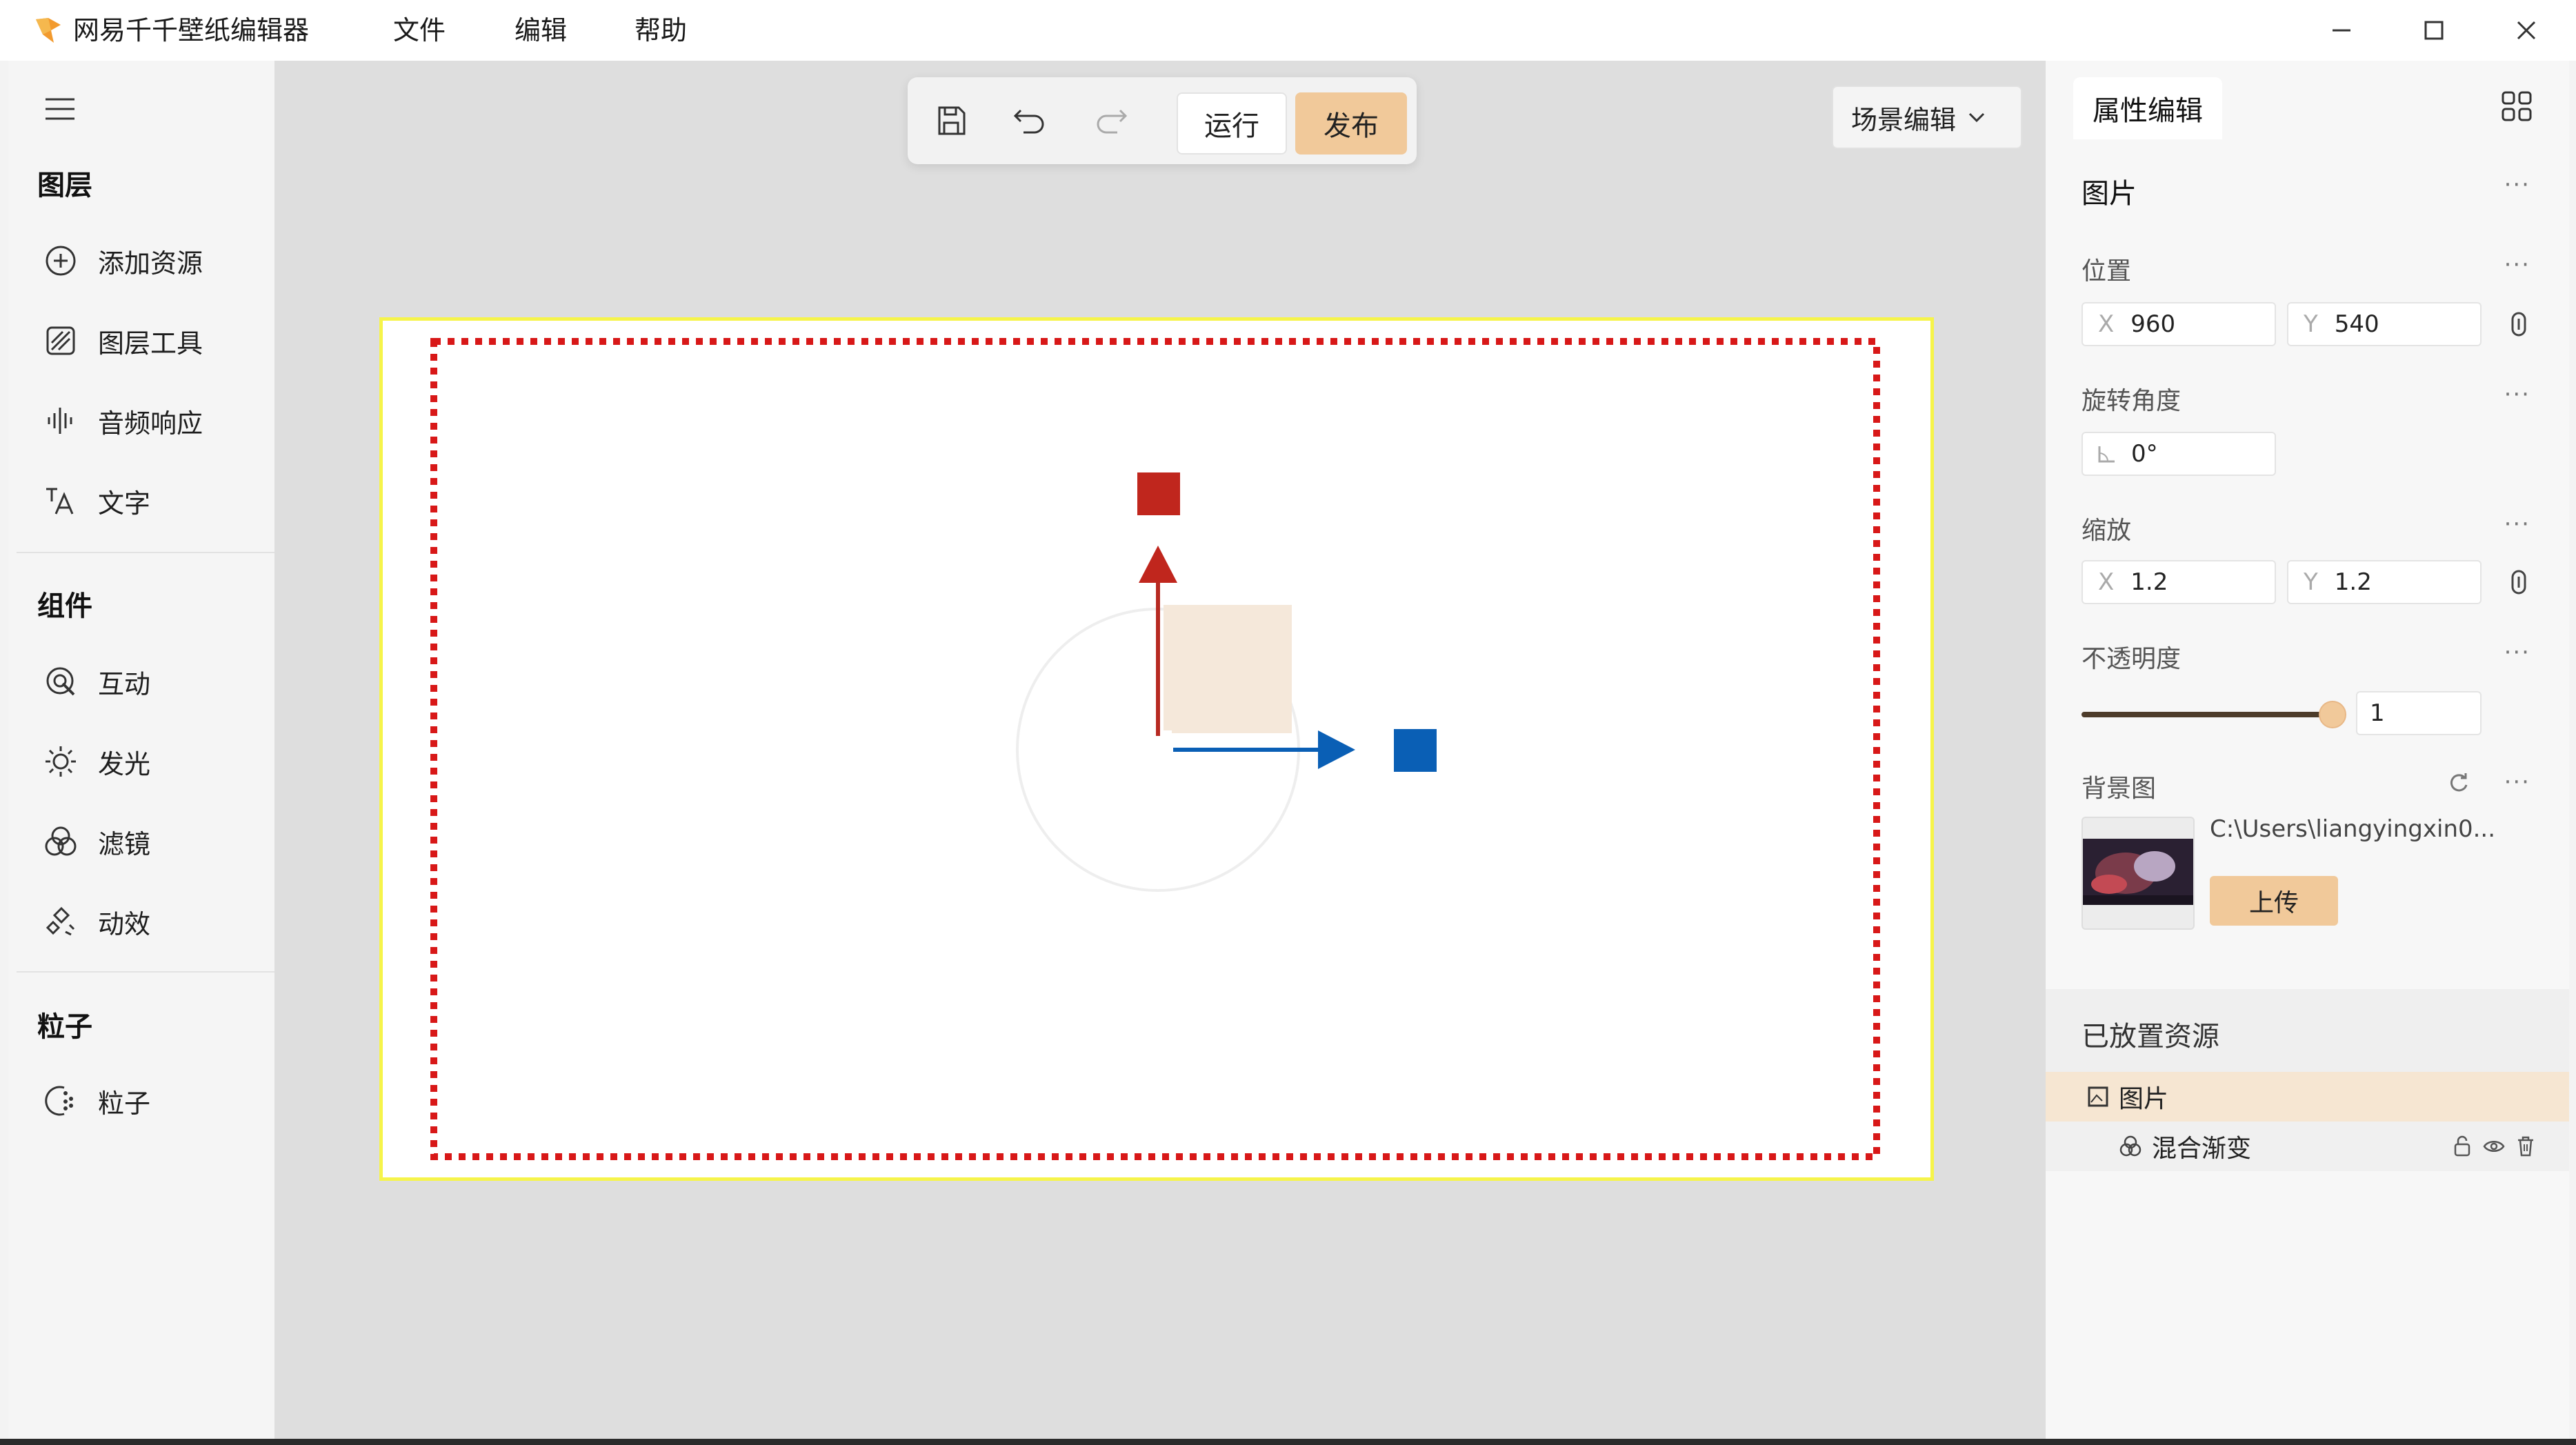  What do you see at coordinates (2494, 1146) in the screenshot?
I see `eye-icon` at bounding box center [2494, 1146].